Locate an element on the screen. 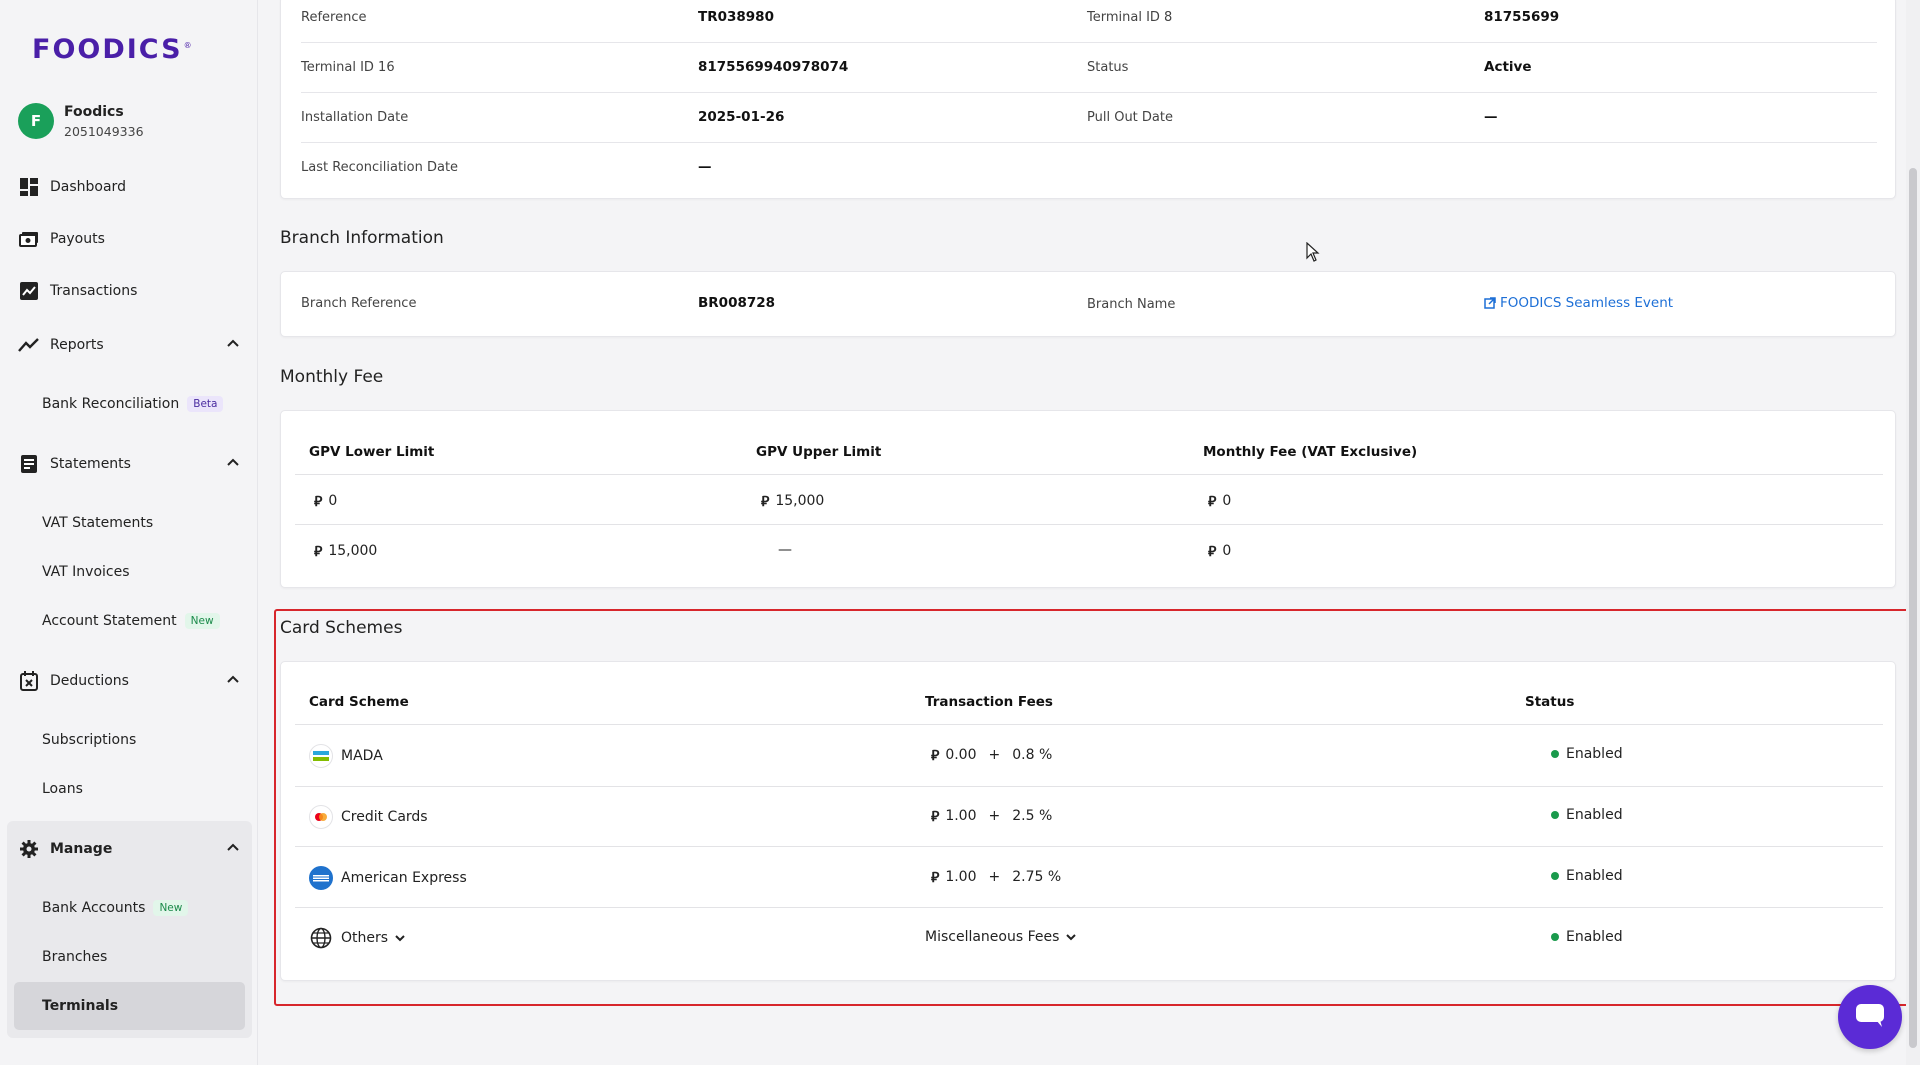 The height and width of the screenshot is (1065, 1920). sidebar-item-transactions: Transactions is located at coordinates (129, 291).